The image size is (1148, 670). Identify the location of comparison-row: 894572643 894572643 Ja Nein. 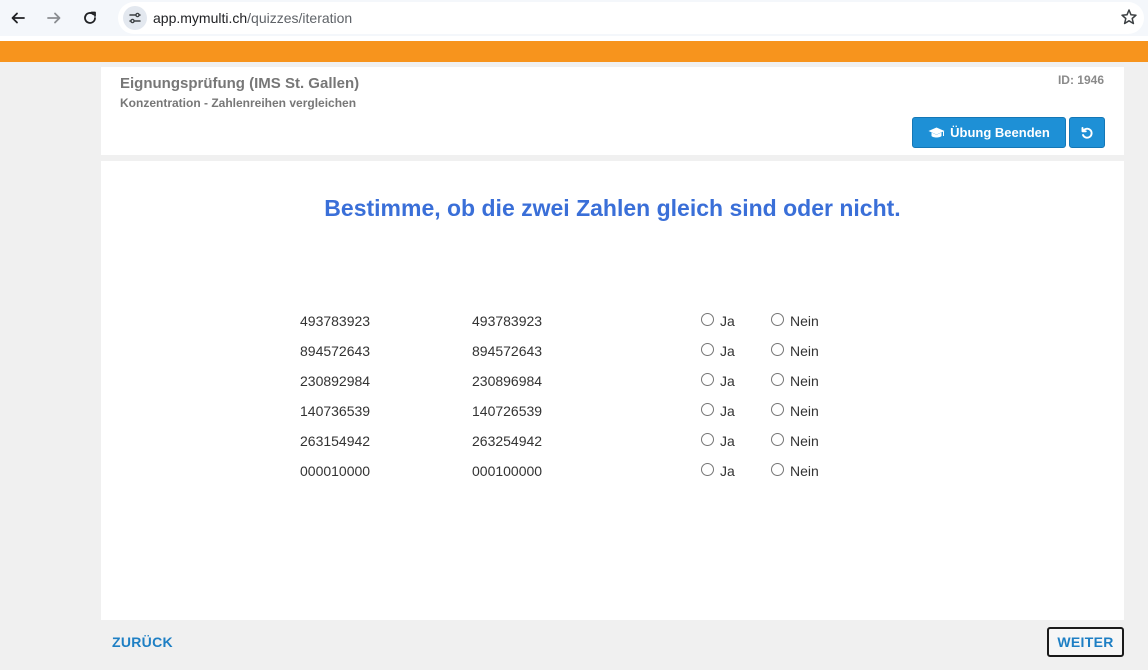
(612, 351).